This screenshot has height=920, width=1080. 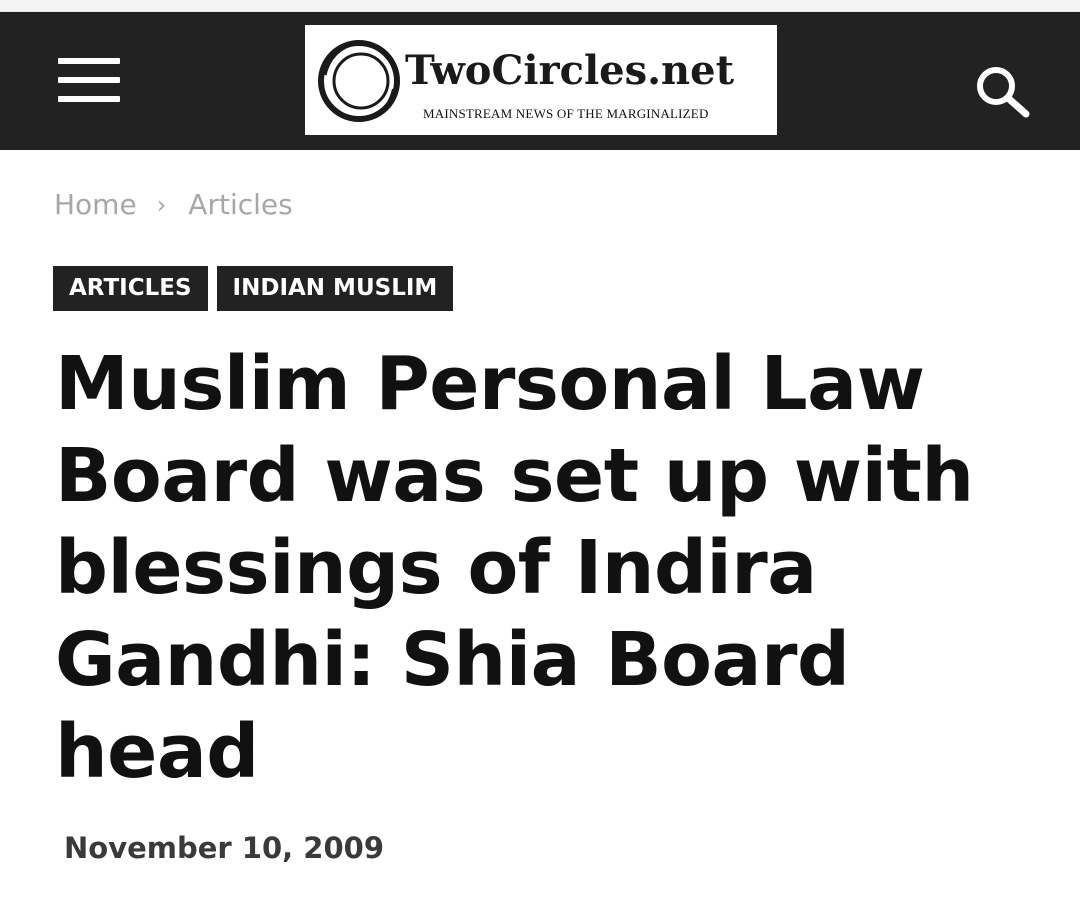 I want to click on logo-tagline: MAINSTREAM NEWS OF THE MARGINALIZED, so click(x=566, y=113).